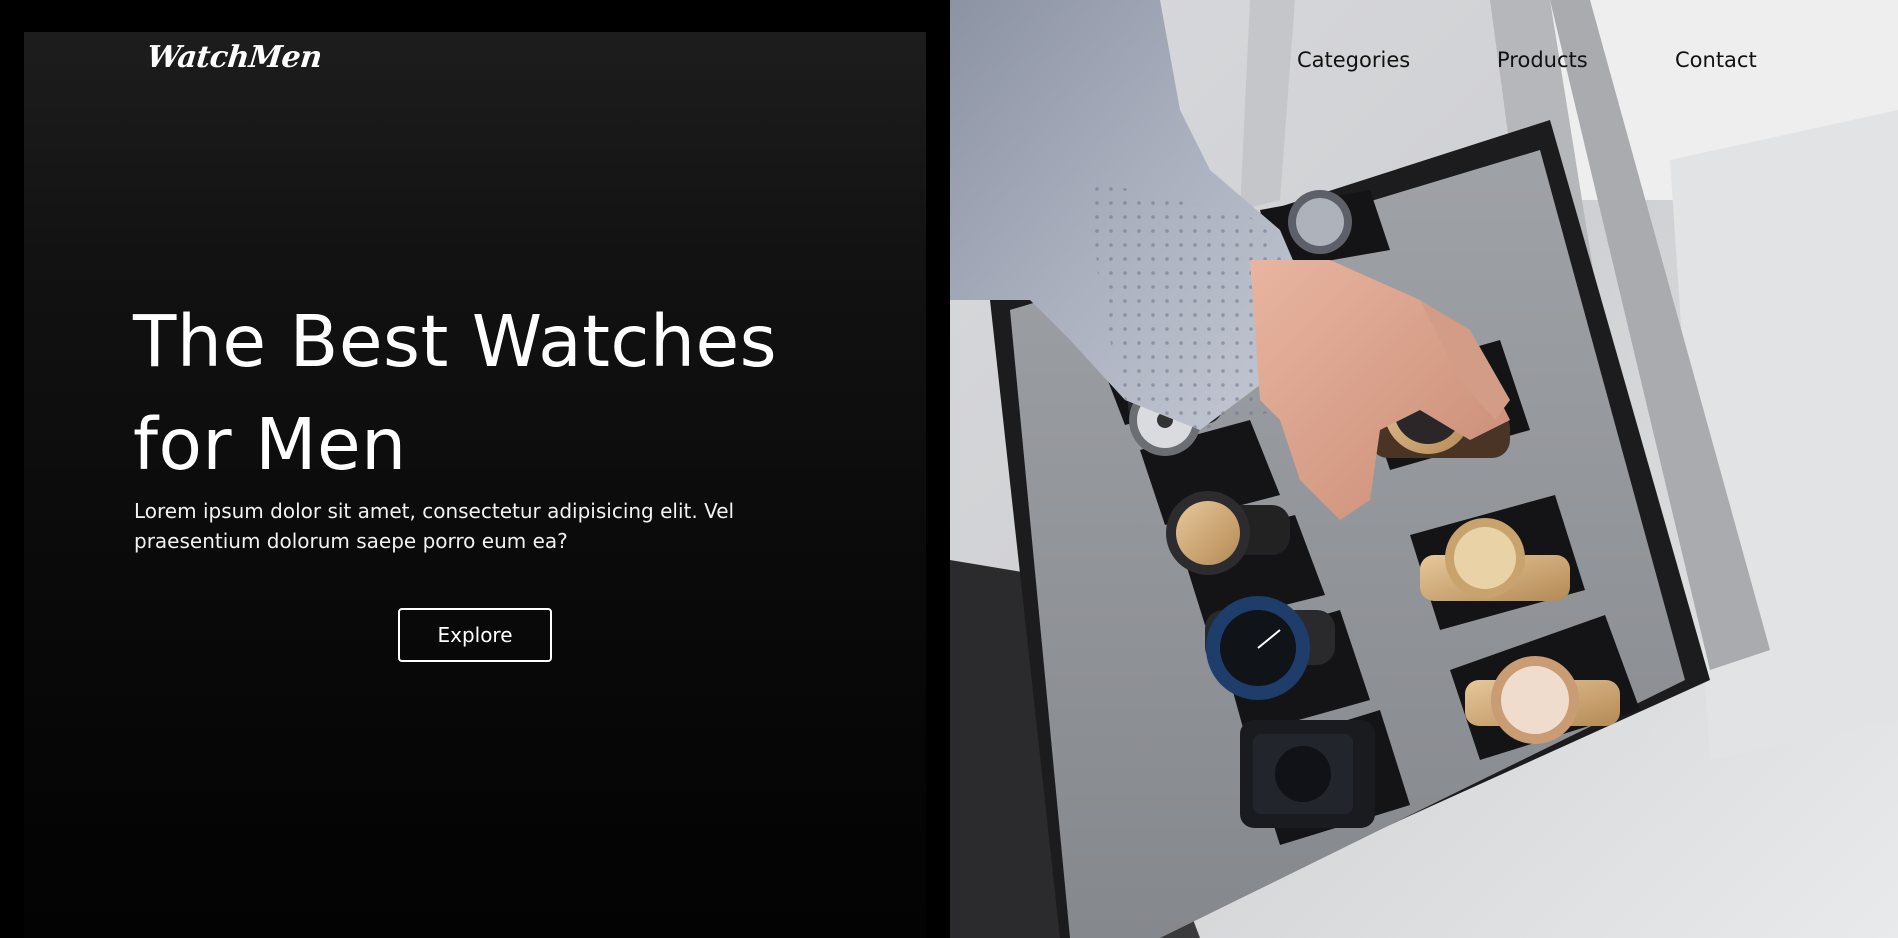 This screenshot has width=1898, height=938. What do you see at coordinates (455, 341) in the screenshot?
I see `hero-title-line1: The Best Watches` at bounding box center [455, 341].